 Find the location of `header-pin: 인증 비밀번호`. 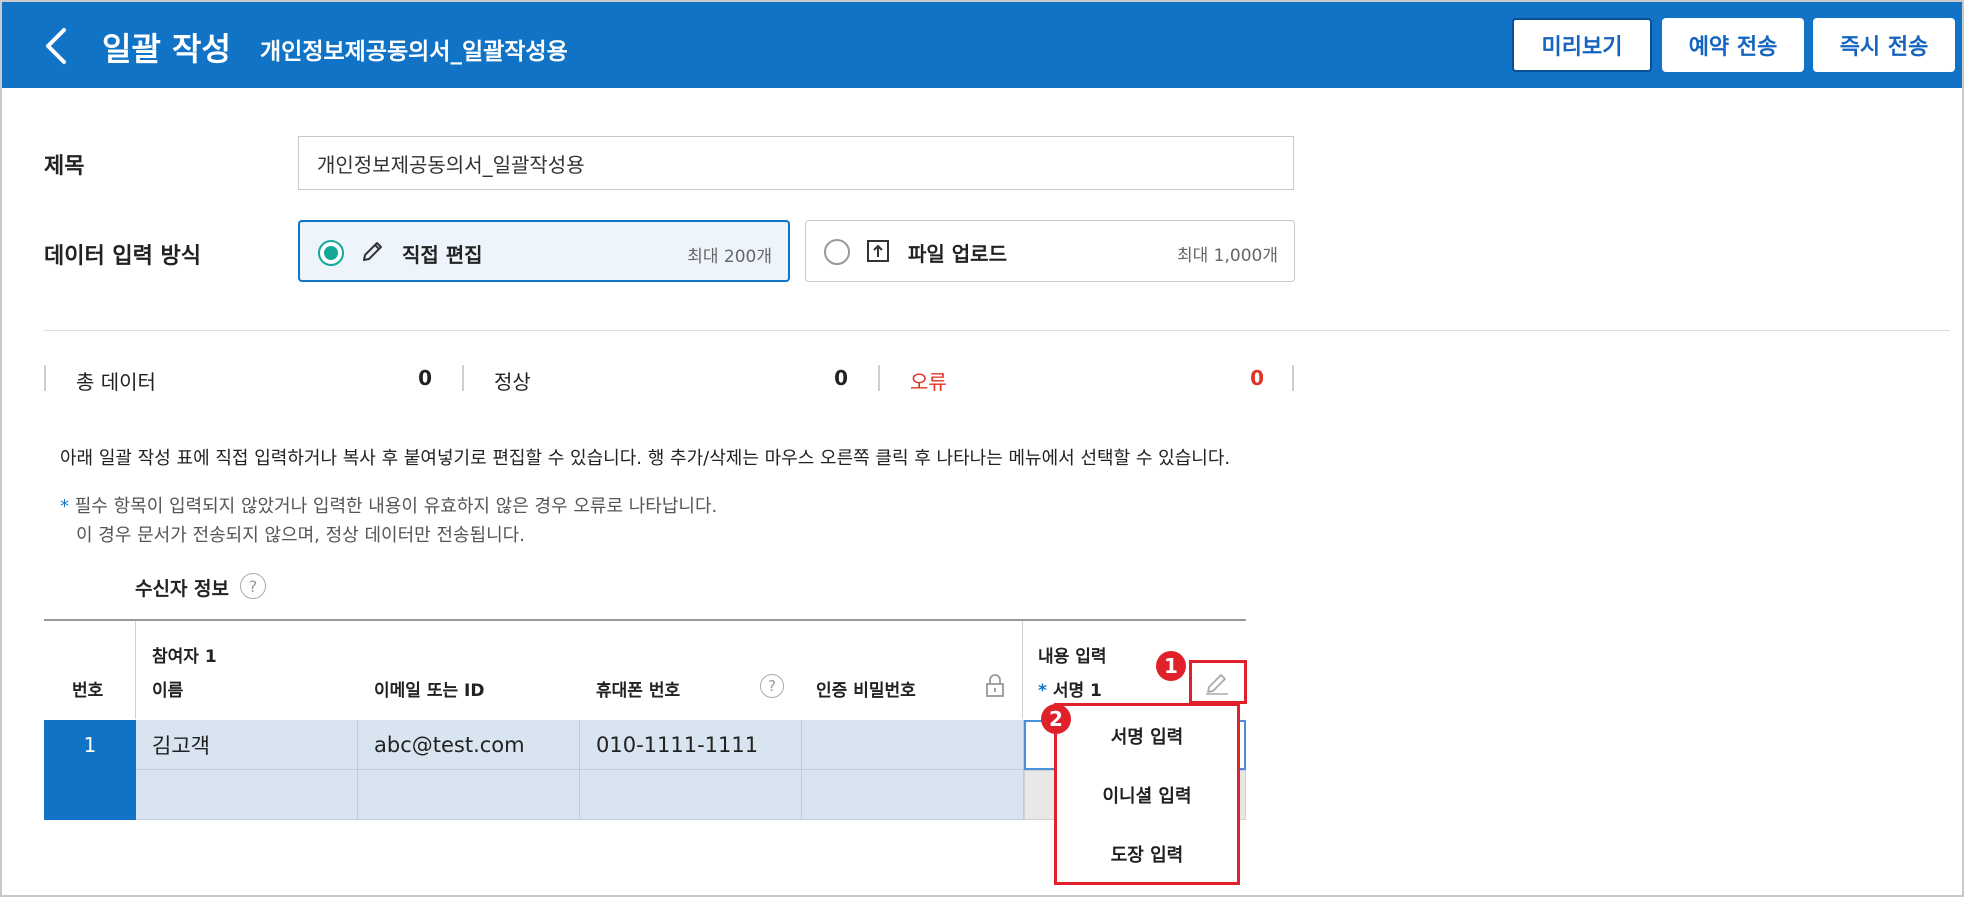

header-pin: 인증 비밀번호 is located at coordinates (866, 691).